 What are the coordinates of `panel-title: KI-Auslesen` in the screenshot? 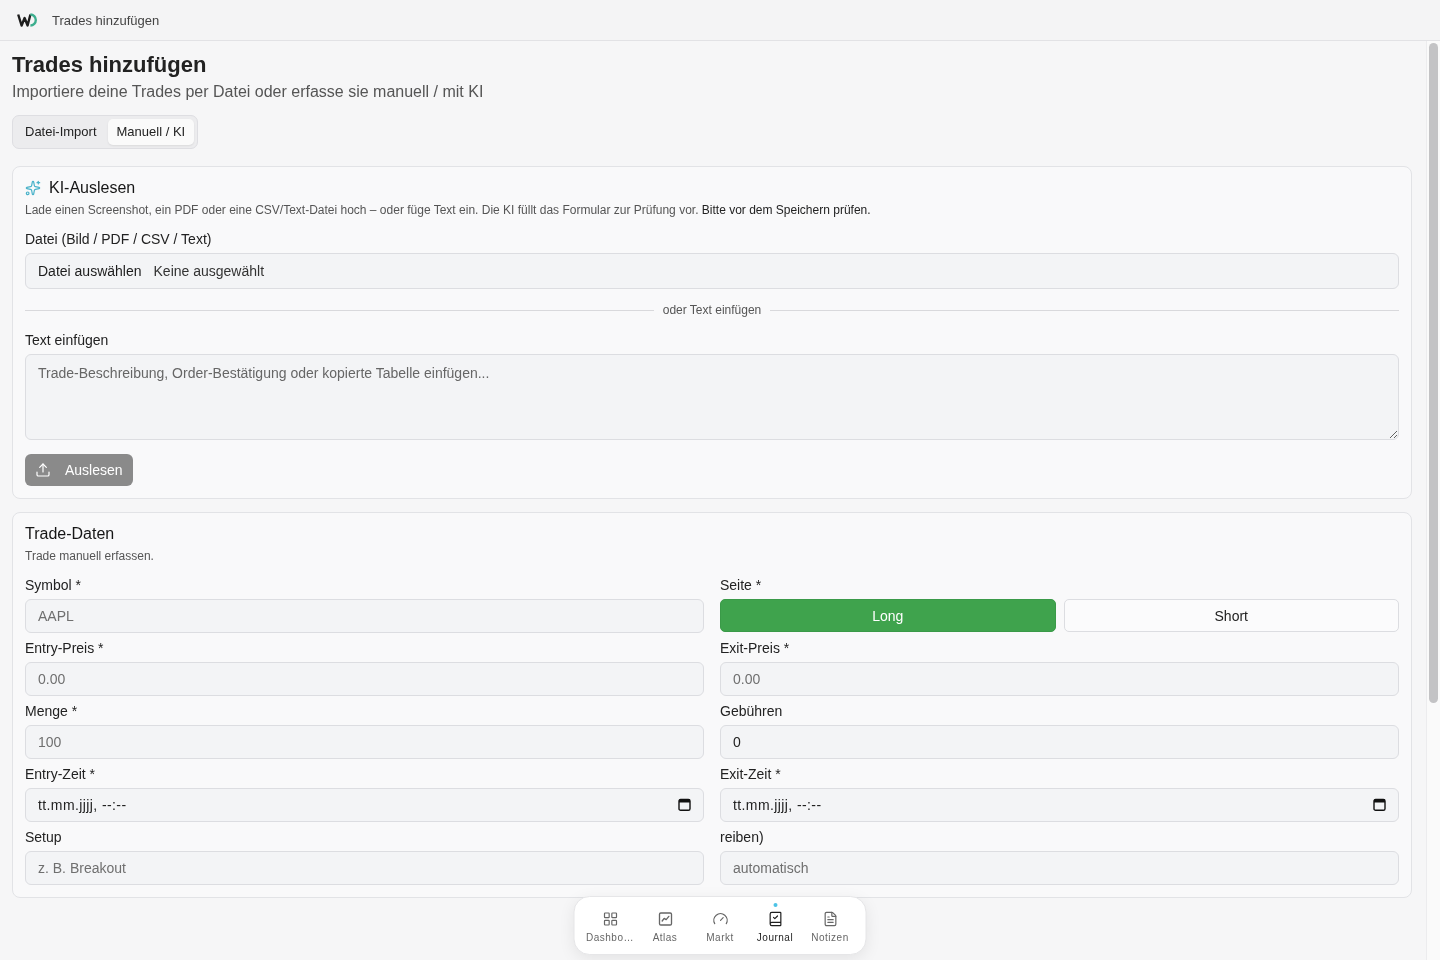 It's located at (92, 188).